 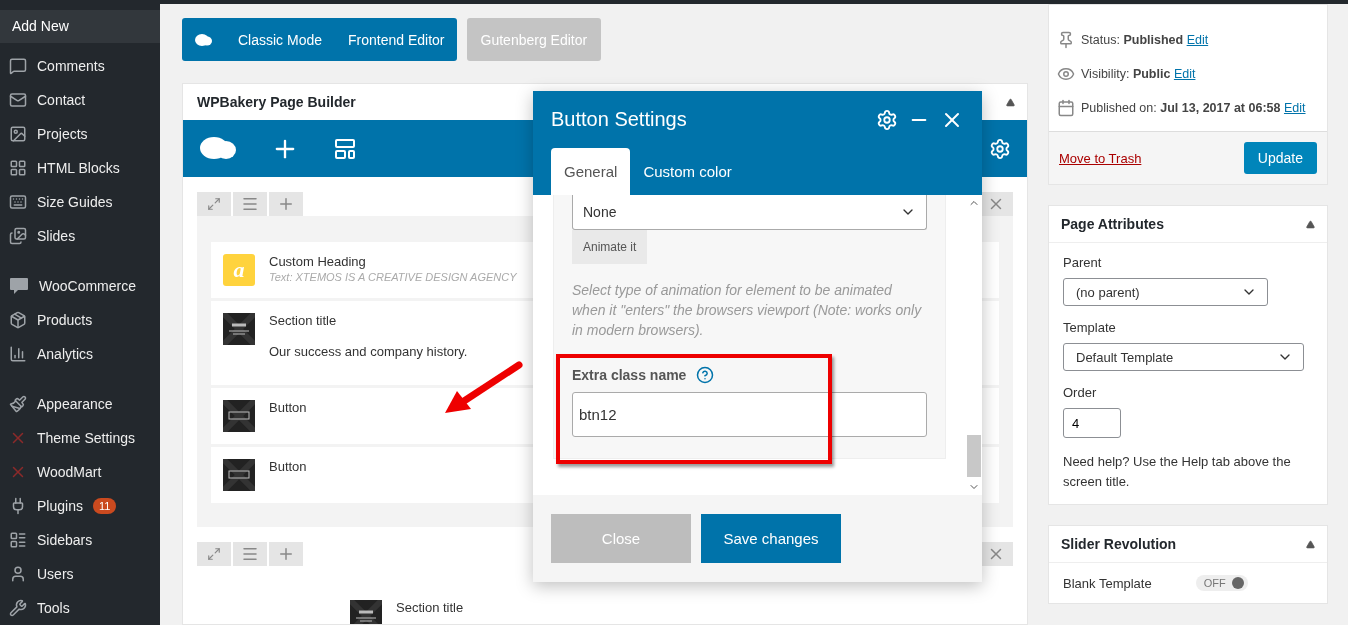 I want to click on user-icon, so click(x=18, y=574).